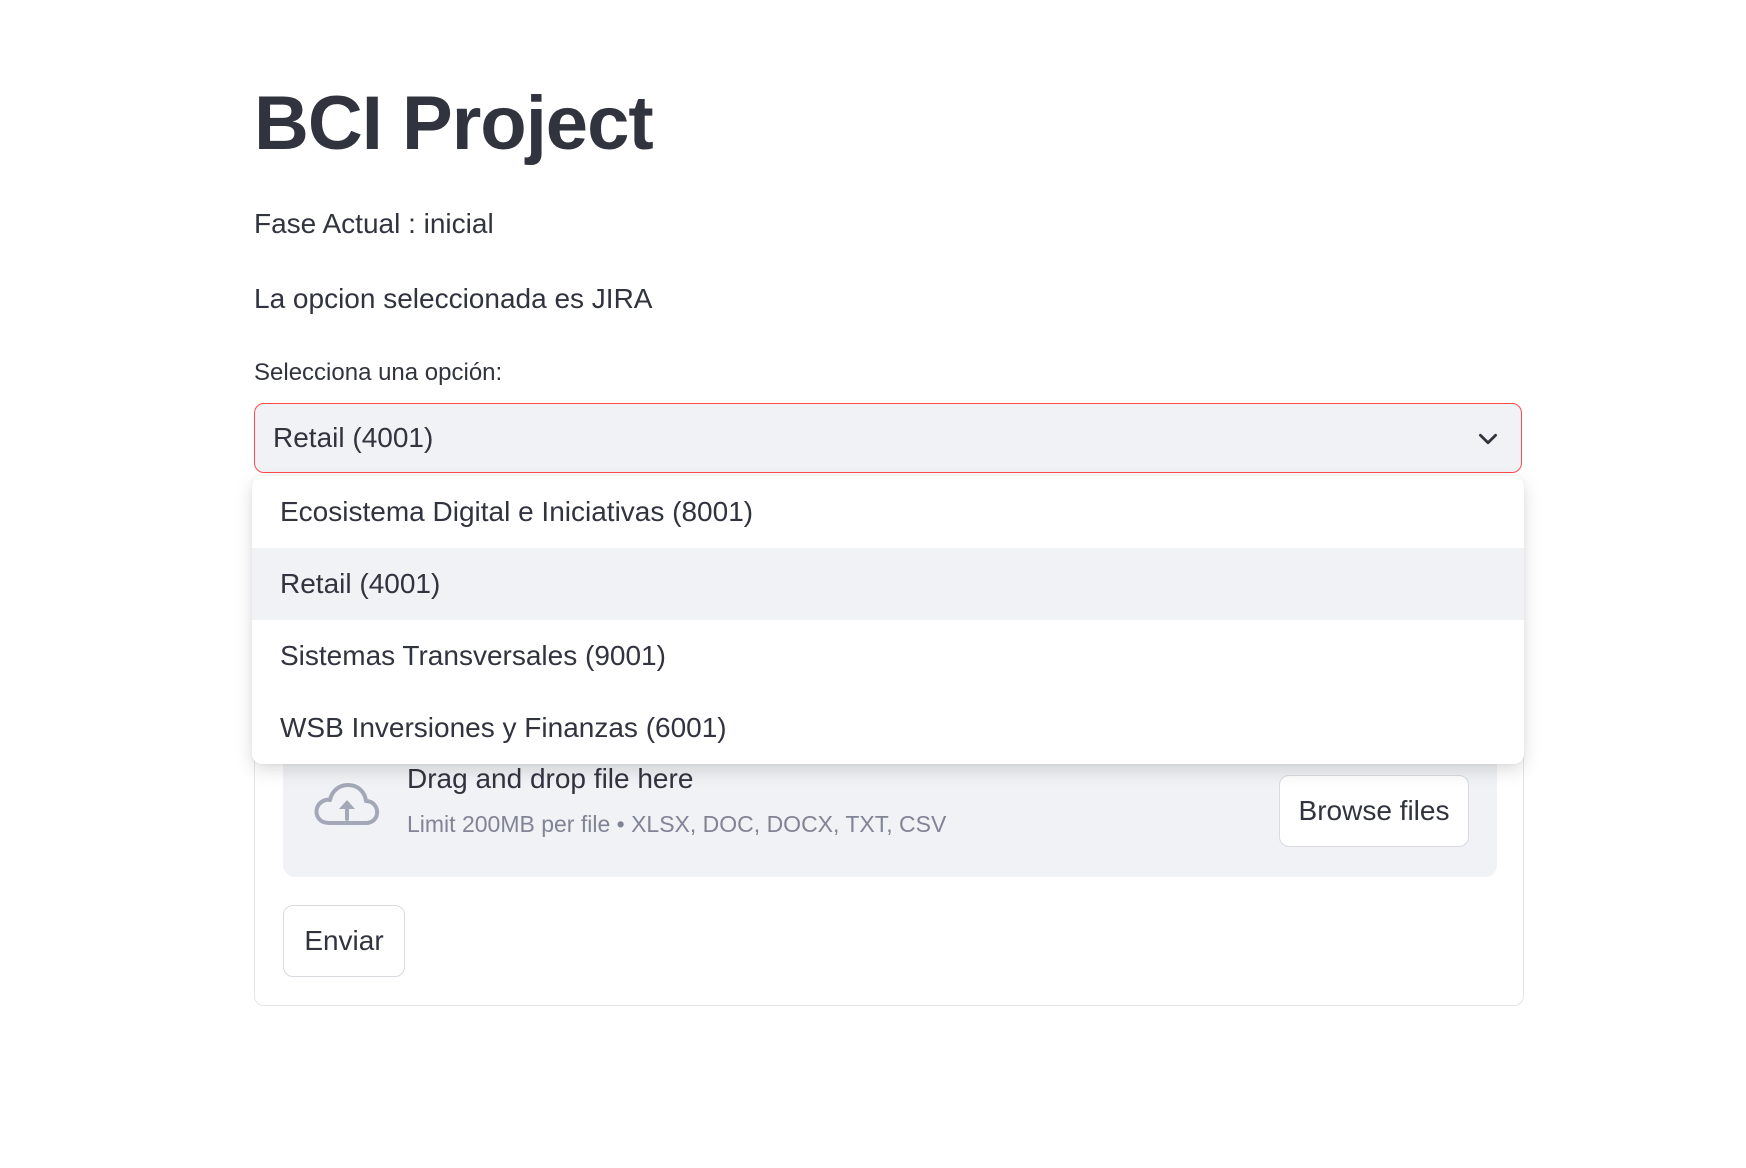 Image resolution: width=1746 pixels, height=1168 pixels. I want to click on select-label: Selecciona una opción:, so click(378, 372).